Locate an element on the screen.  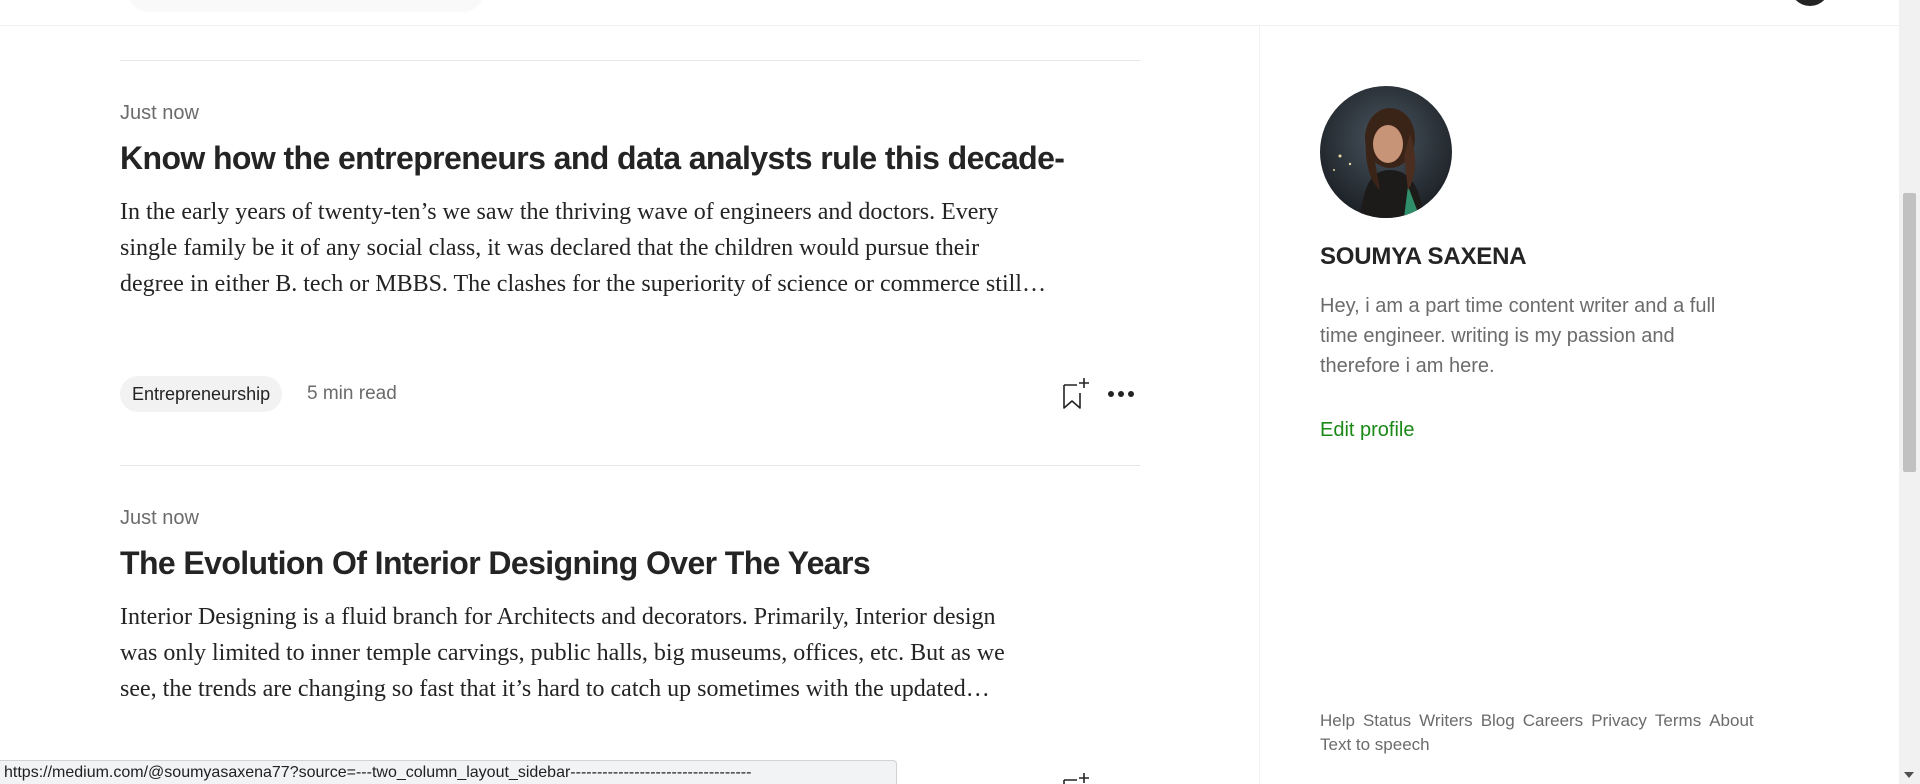
footer-link-careers: Careers is located at coordinates (1553, 721).